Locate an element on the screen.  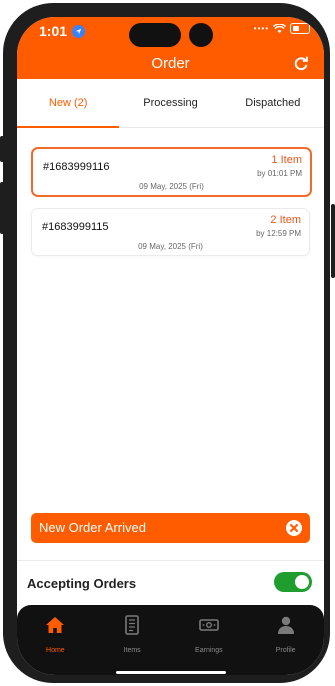
accepting-orders-toggle is located at coordinates (293, 582).